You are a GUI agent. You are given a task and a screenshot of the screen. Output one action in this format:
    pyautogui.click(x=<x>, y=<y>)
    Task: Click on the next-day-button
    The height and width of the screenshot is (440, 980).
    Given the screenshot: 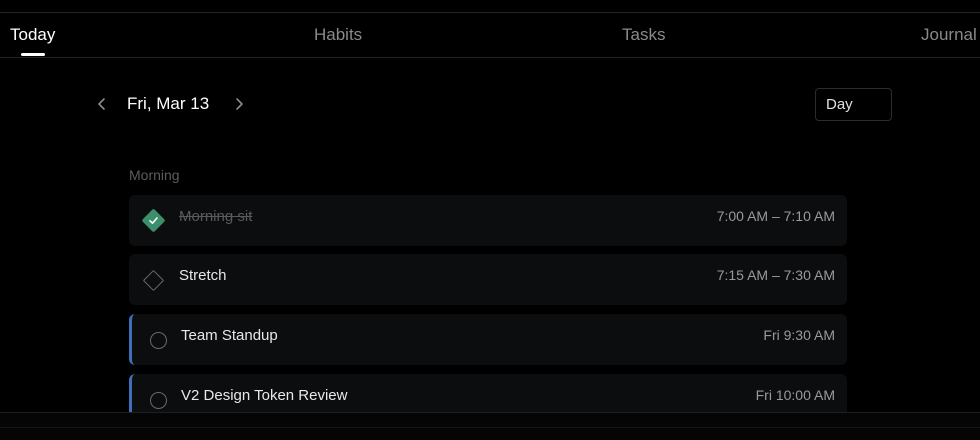 What is the action you would take?
    pyautogui.click(x=239, y=104)
    